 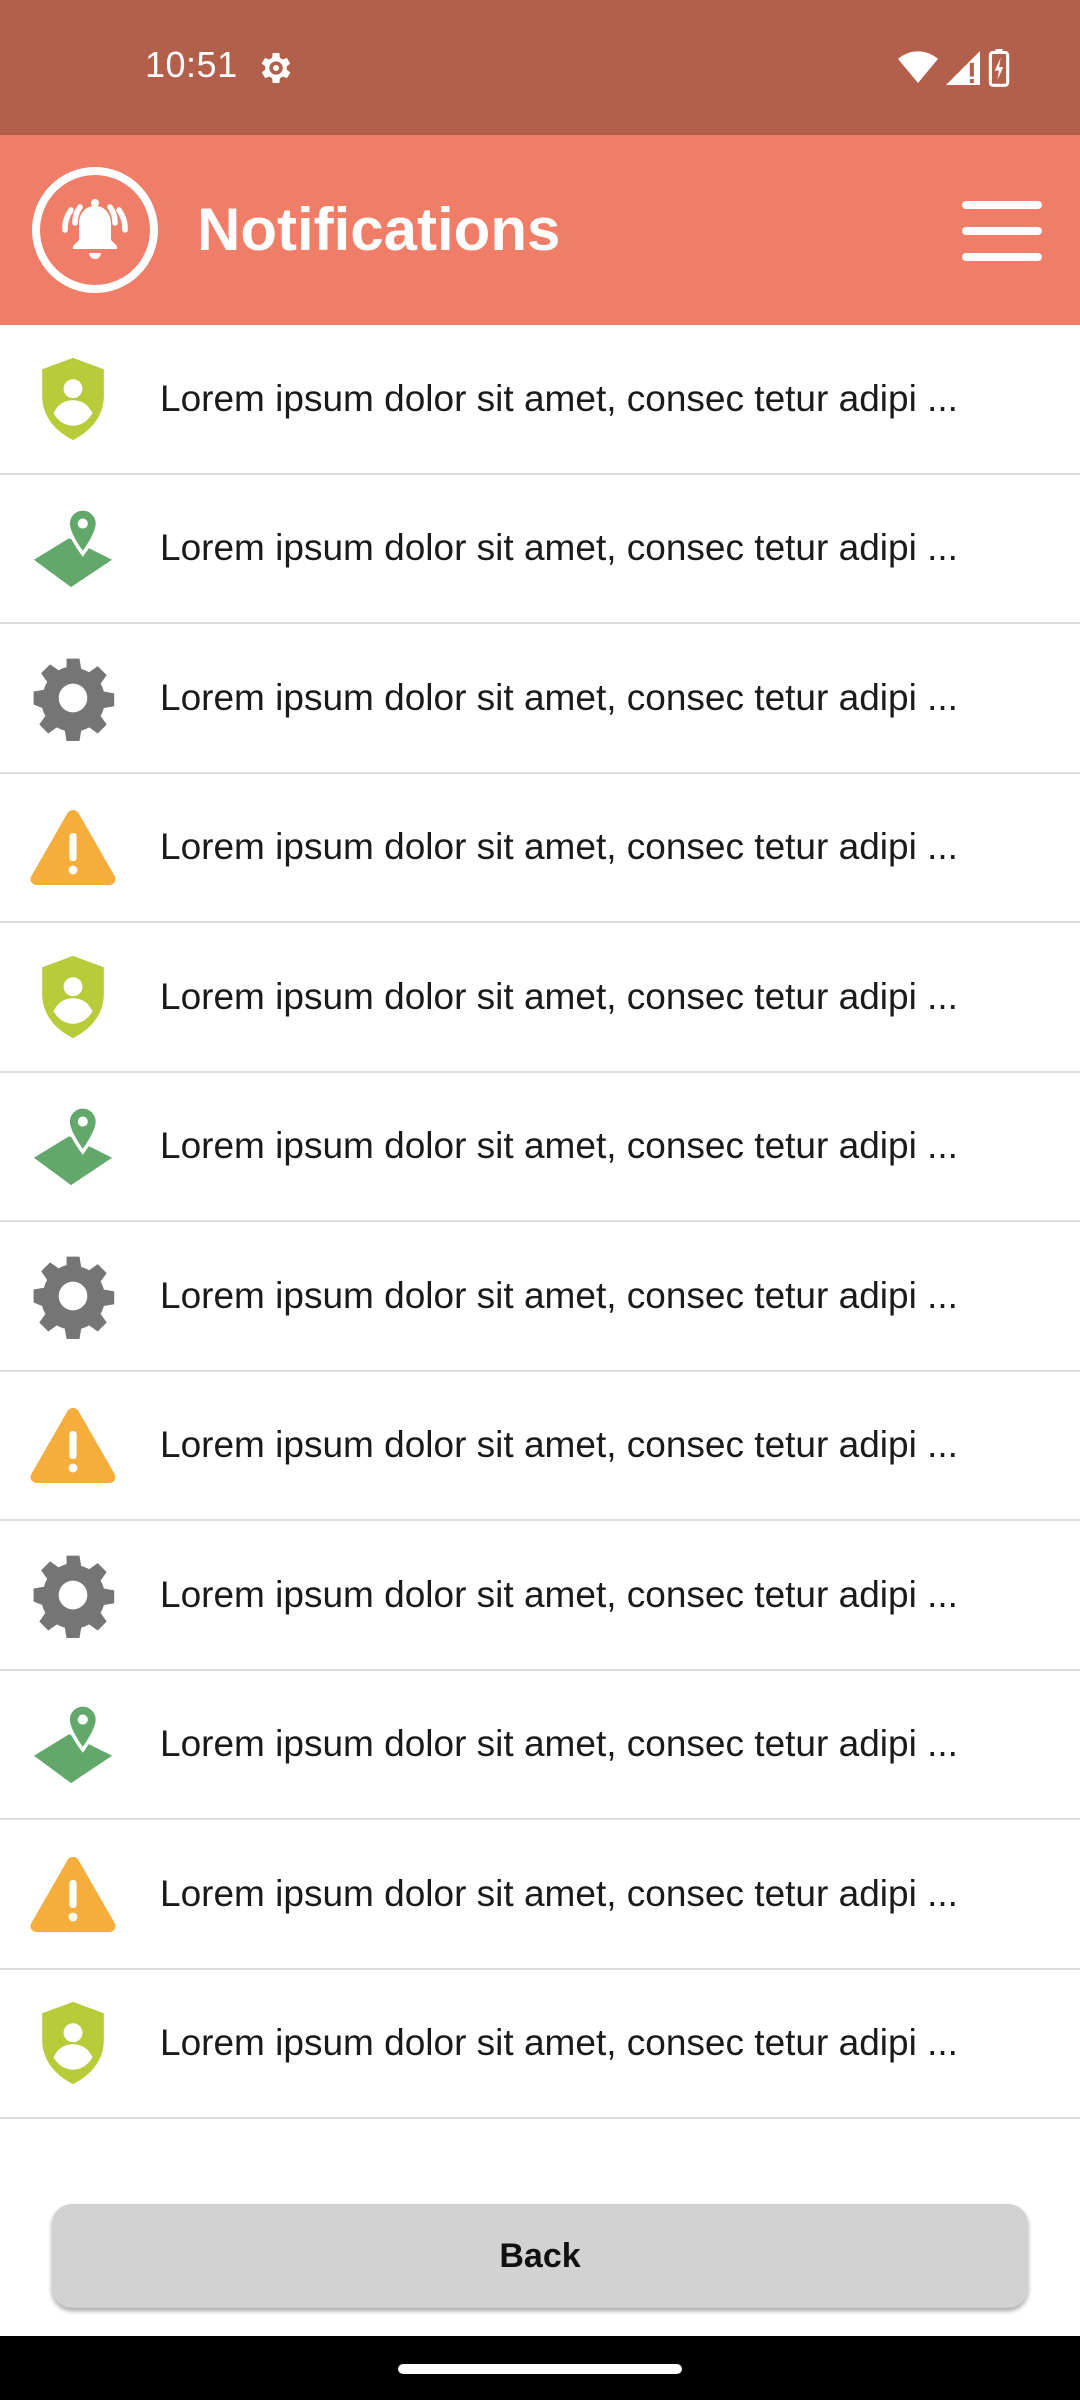 I want to click on page-title: Notifications, so click(x=379, y=229).